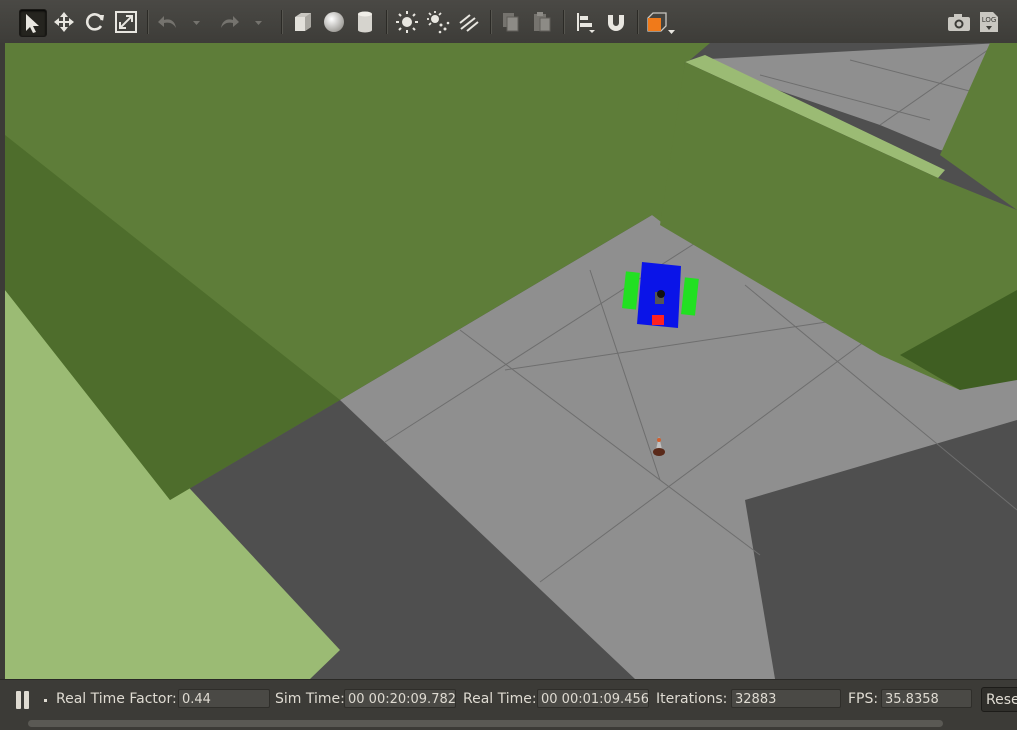  I want to click on undo-icon, so click(167, 22).